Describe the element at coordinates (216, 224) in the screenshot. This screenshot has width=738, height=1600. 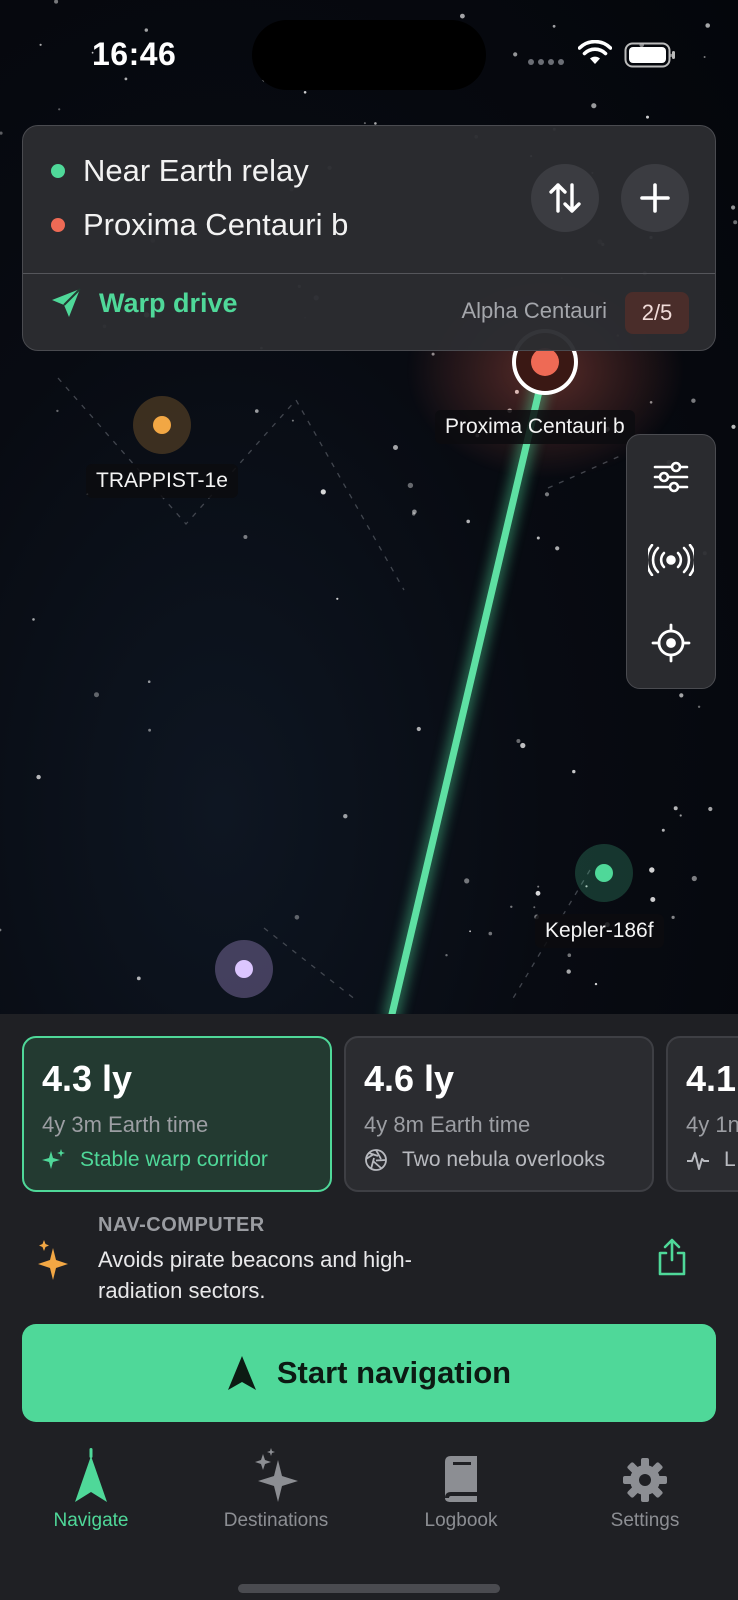
I see `destination-label: Proxima Centauri b` at that location.